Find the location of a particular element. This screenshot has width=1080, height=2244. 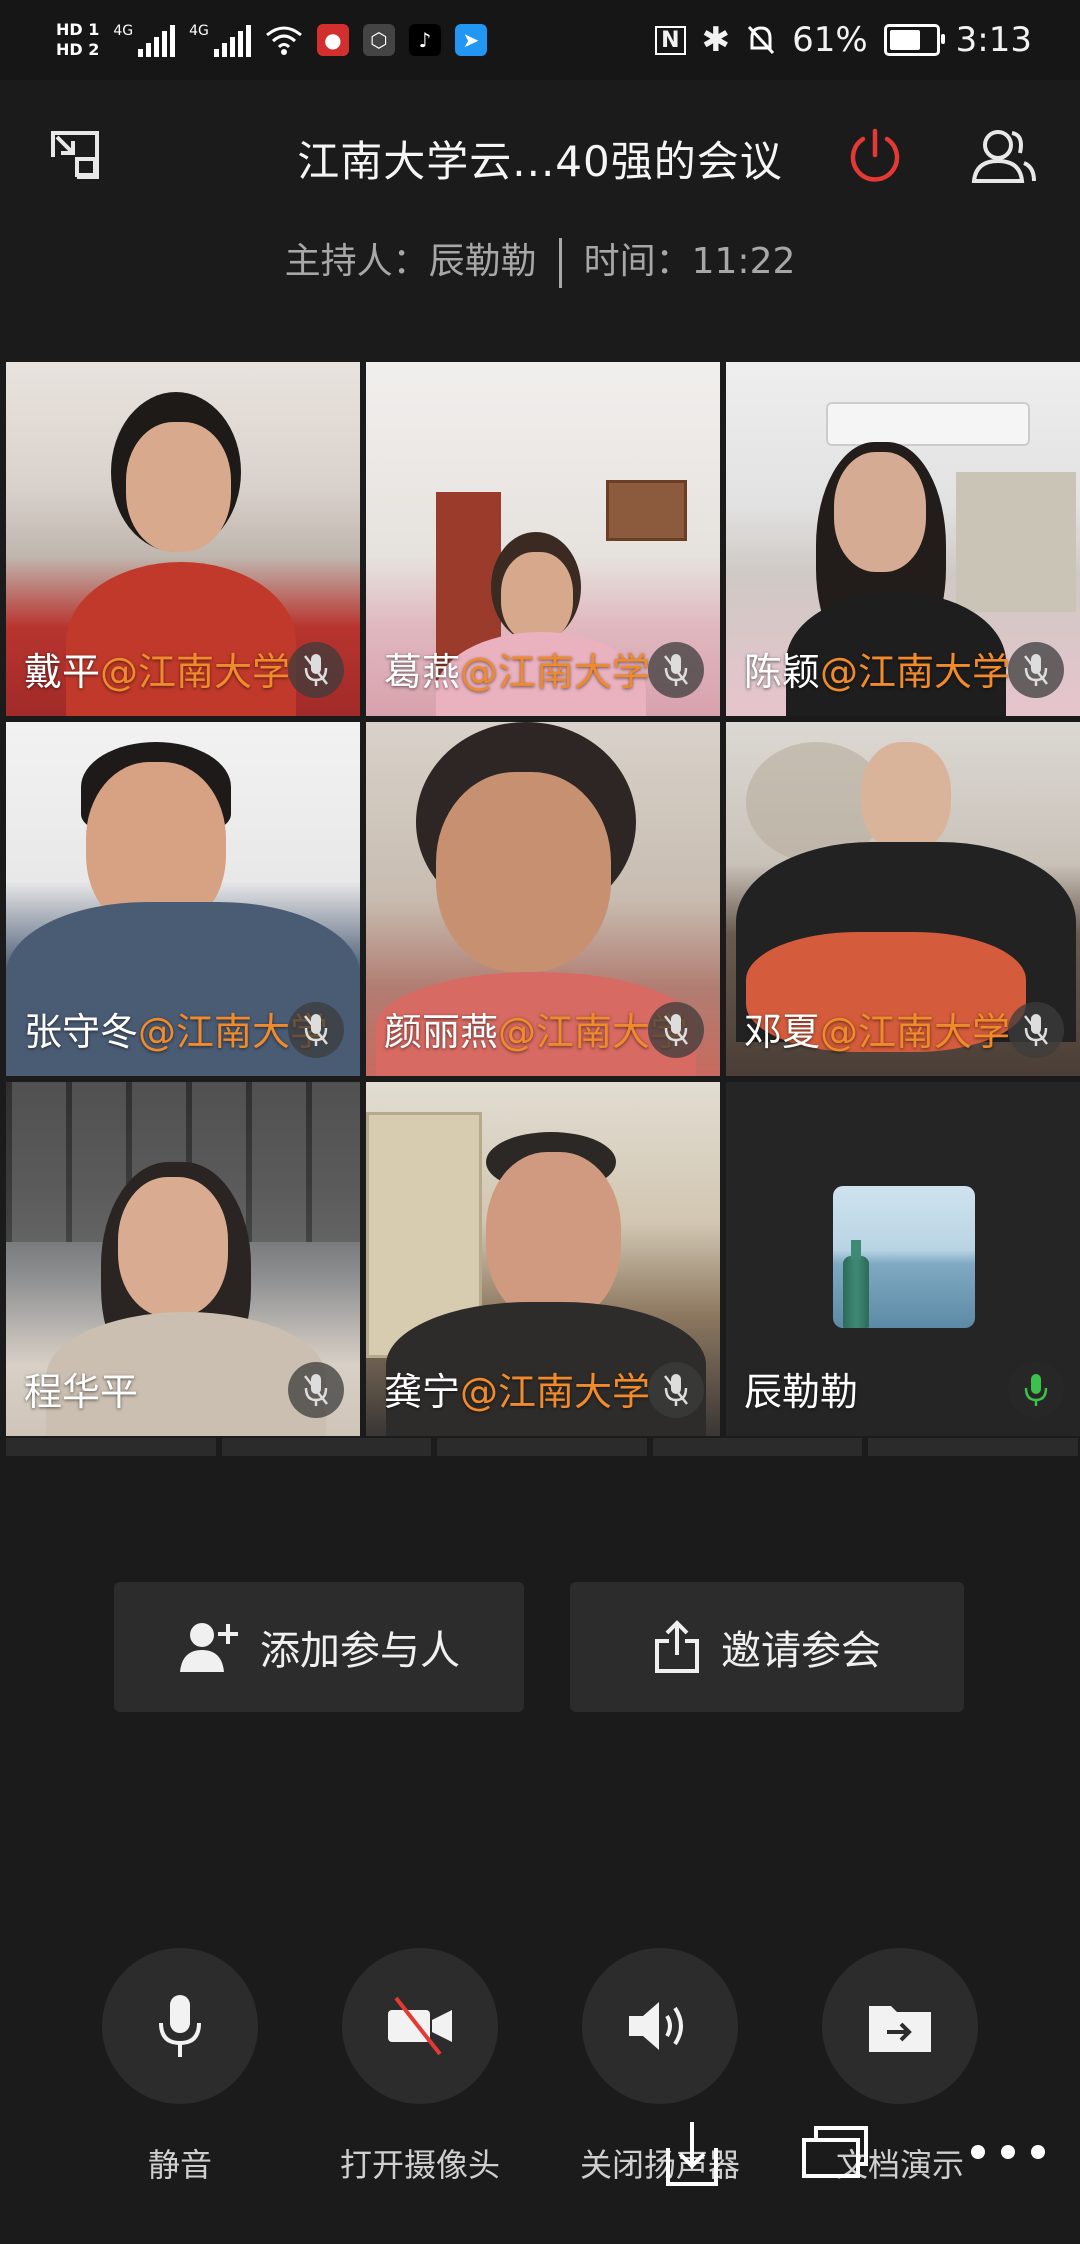

participants-button is located at coordinates (1003, 155).